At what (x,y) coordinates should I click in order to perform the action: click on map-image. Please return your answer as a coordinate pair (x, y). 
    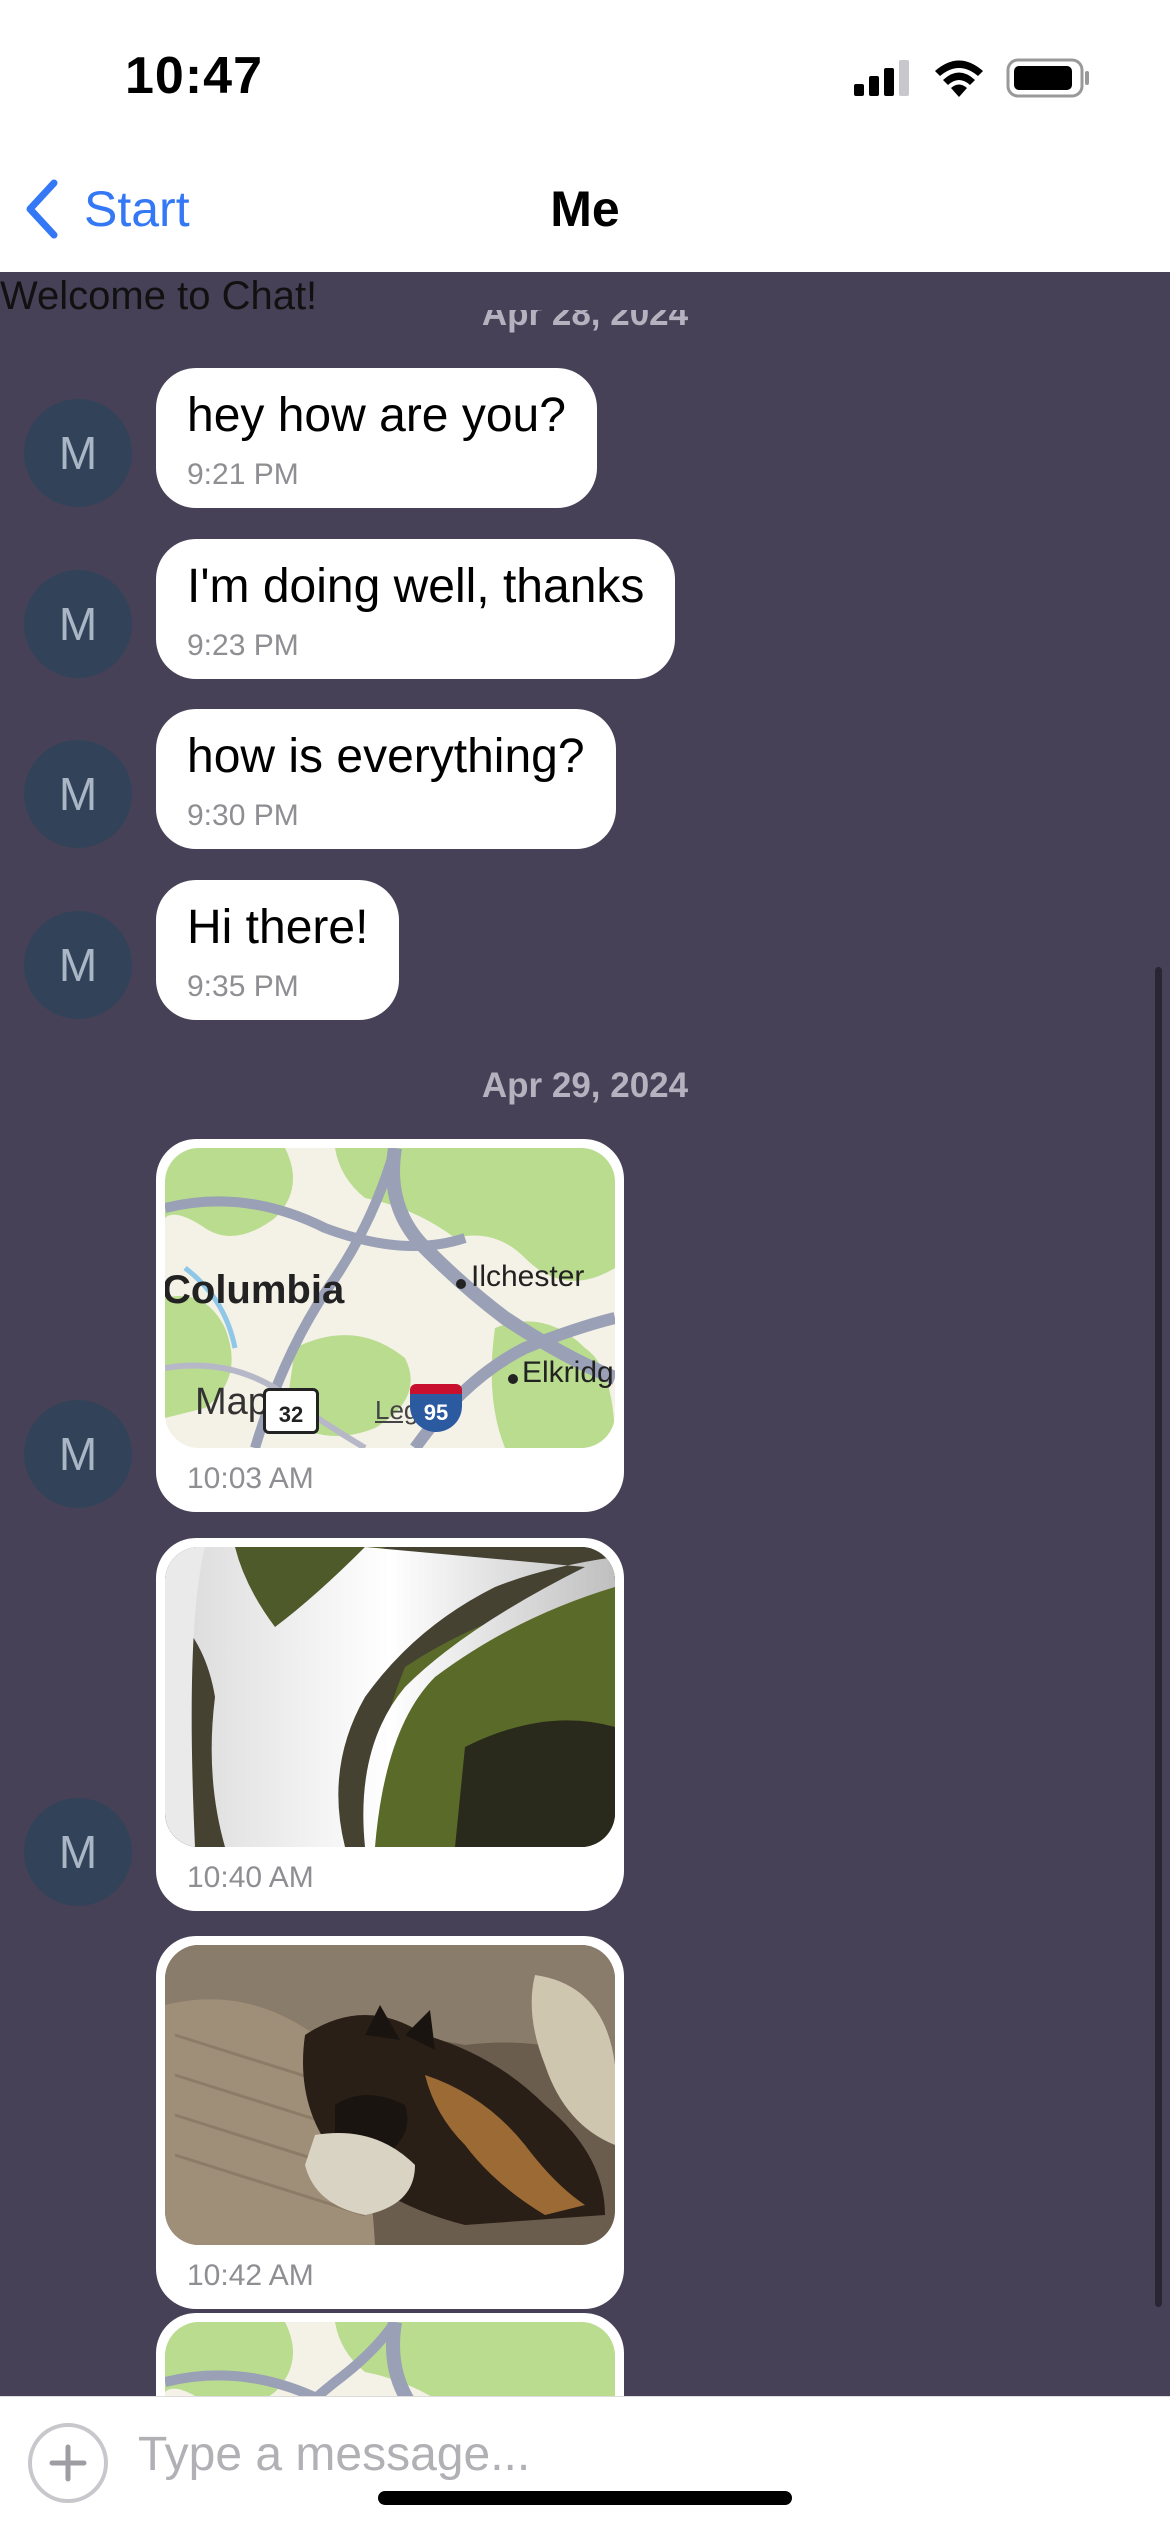
    Looking at the image, I should click on (390, 2359).